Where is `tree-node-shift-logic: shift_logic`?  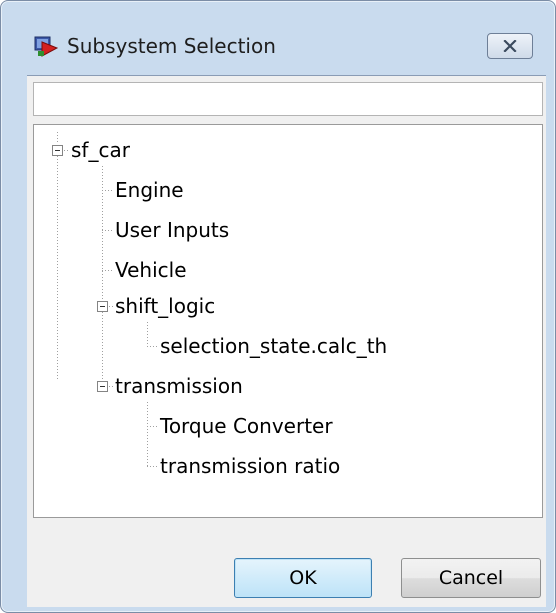
tree-node-shift-logic: shift_logic is located at coordinates (165, 306).